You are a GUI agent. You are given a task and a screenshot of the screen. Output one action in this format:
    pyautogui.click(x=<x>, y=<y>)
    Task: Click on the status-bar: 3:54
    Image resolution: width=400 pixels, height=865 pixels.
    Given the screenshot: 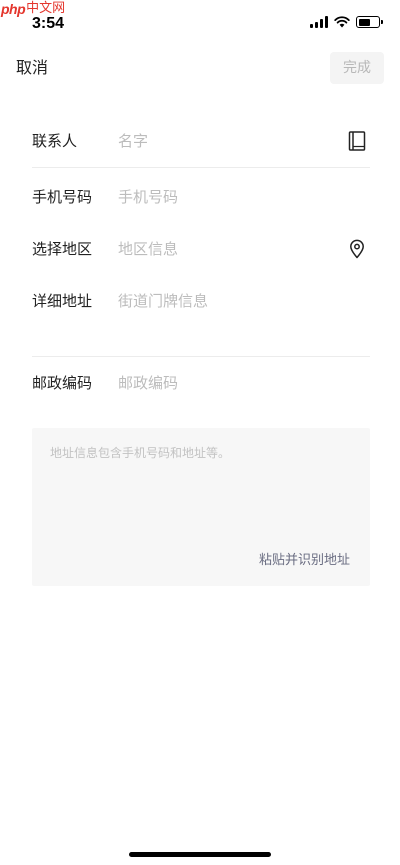 What is the action you would take?
    pyautogui.click(x=200, y=18)
    